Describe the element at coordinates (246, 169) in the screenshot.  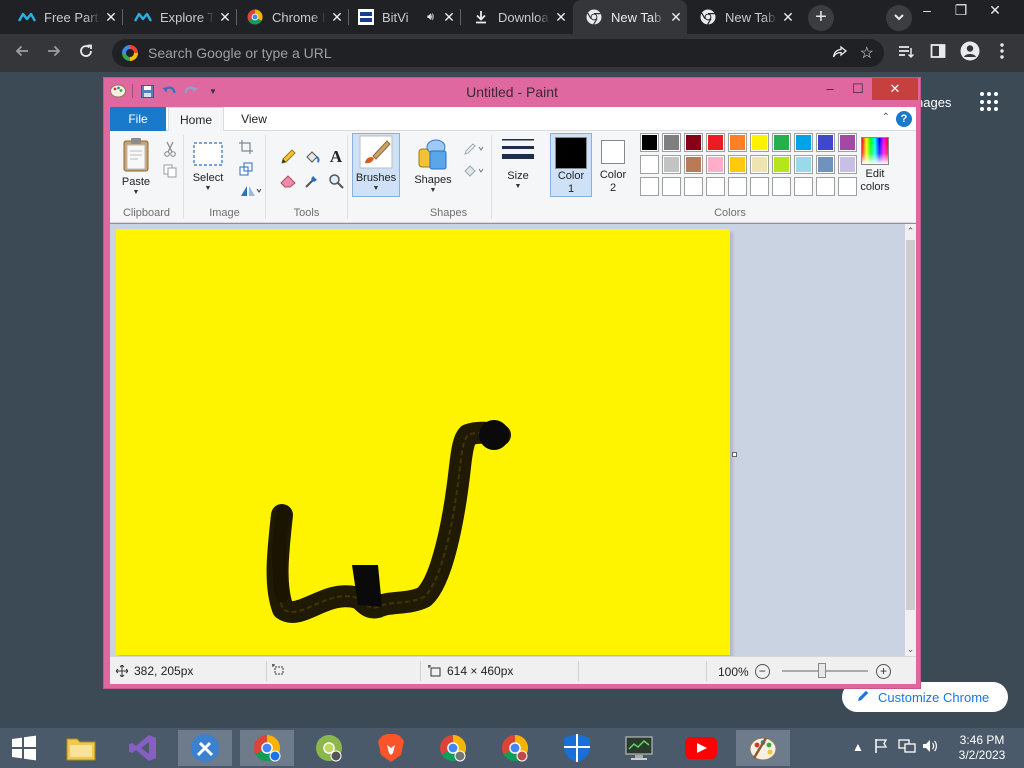
I see `resize-icon` at that location.